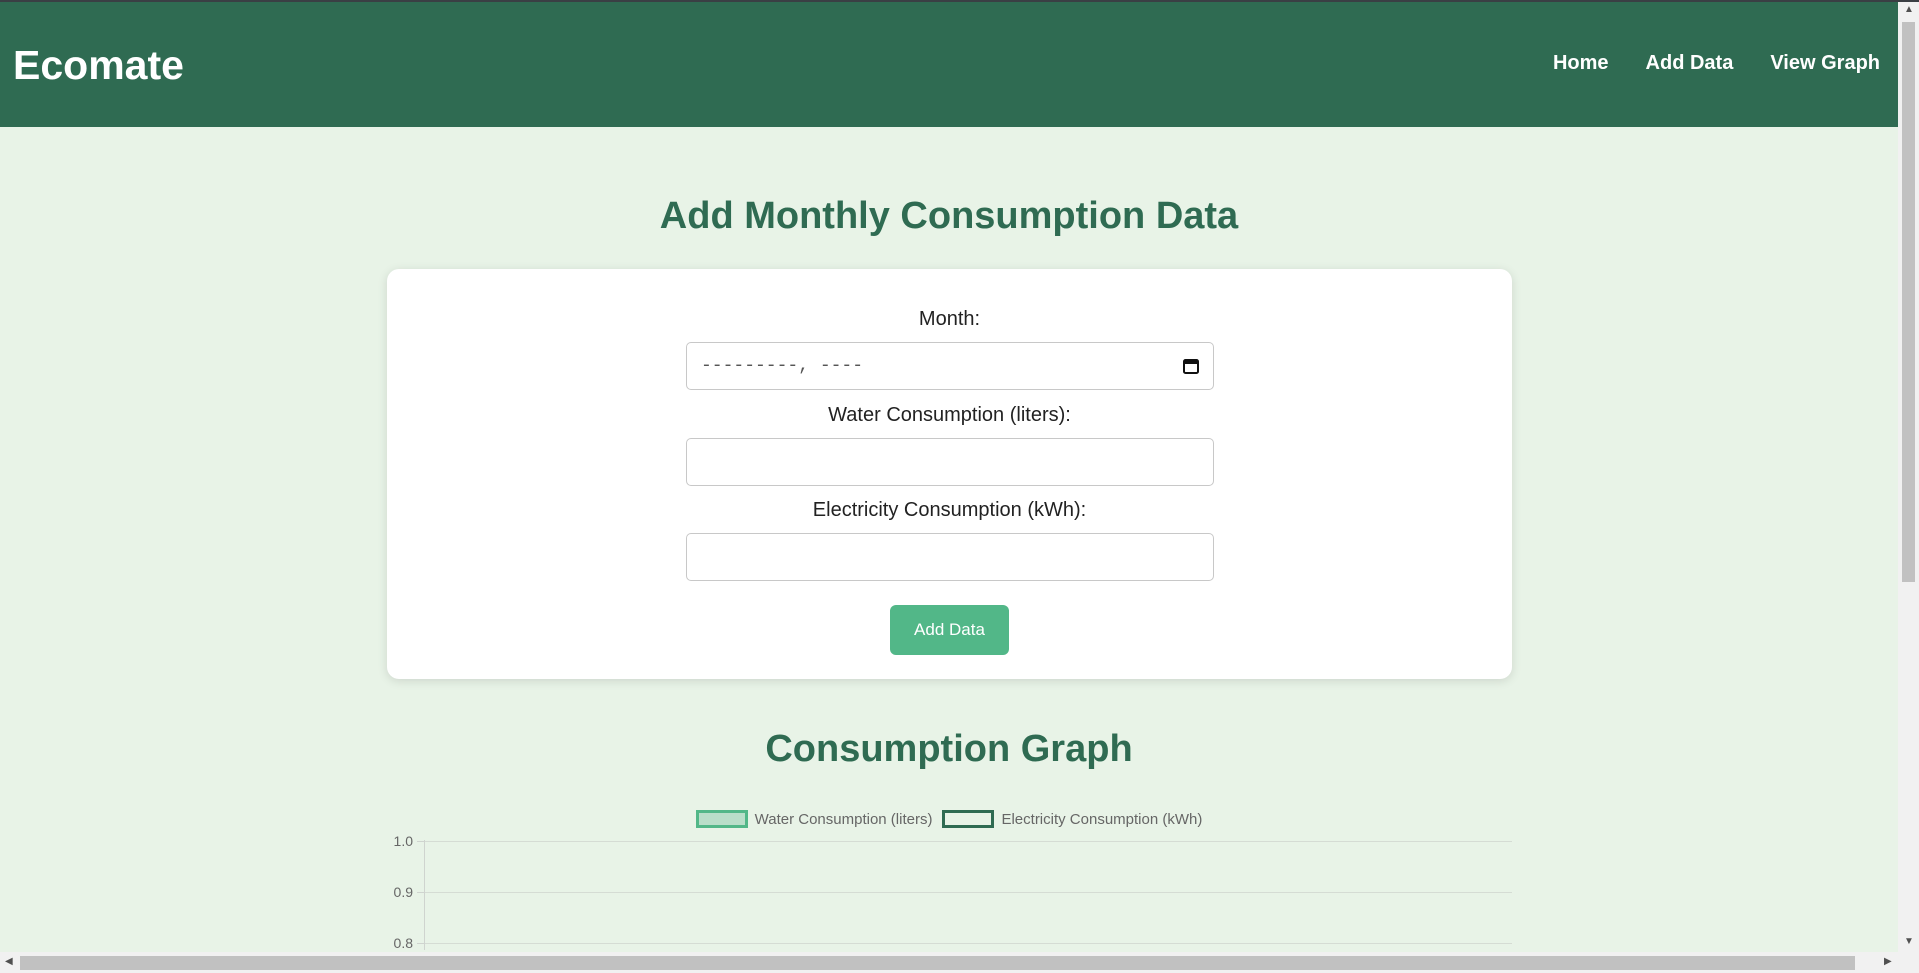  I want to click on add-data-button: Add Data, so click(949, 630).